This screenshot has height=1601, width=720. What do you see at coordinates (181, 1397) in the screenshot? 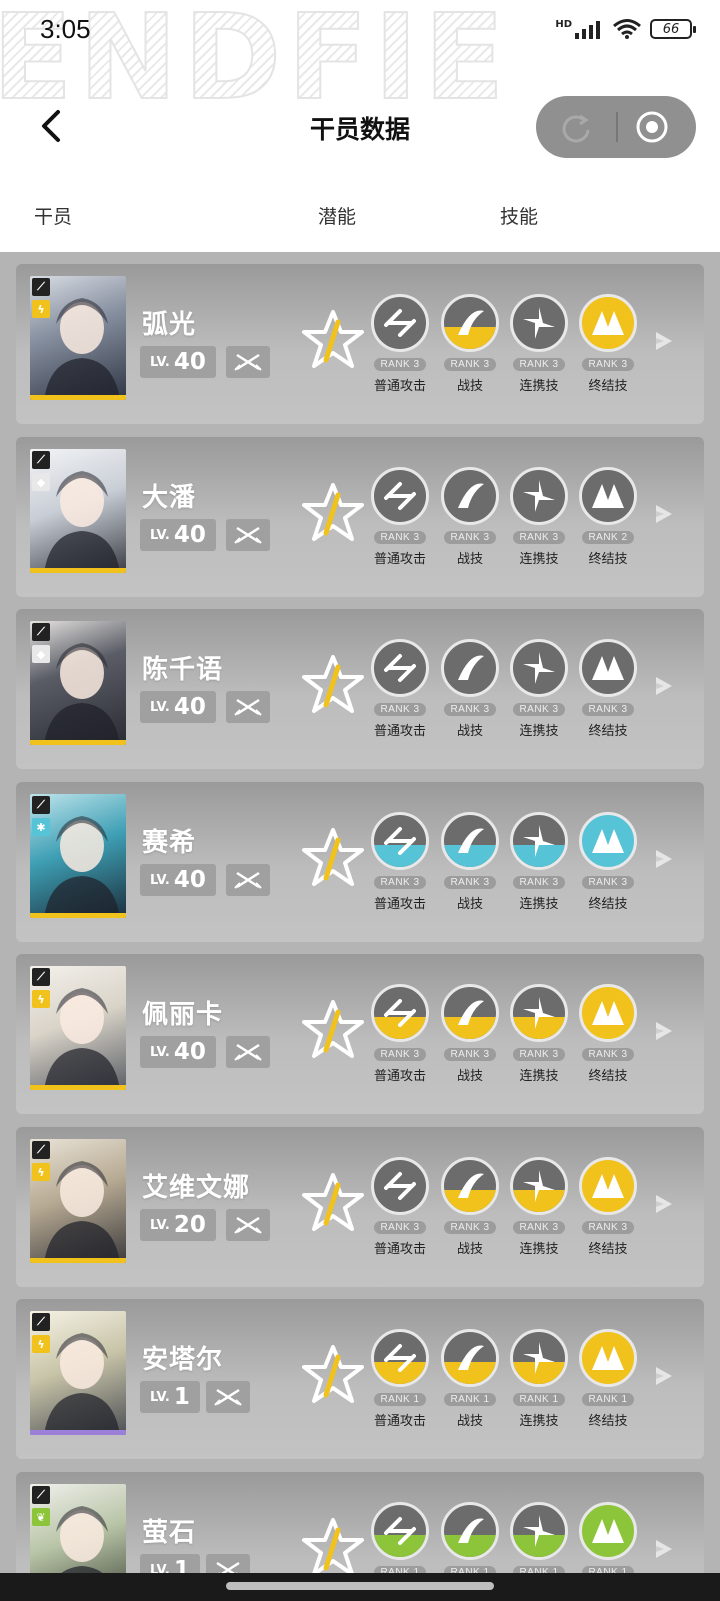
I see `level-value: 1` at bounding box center [181, 1397].